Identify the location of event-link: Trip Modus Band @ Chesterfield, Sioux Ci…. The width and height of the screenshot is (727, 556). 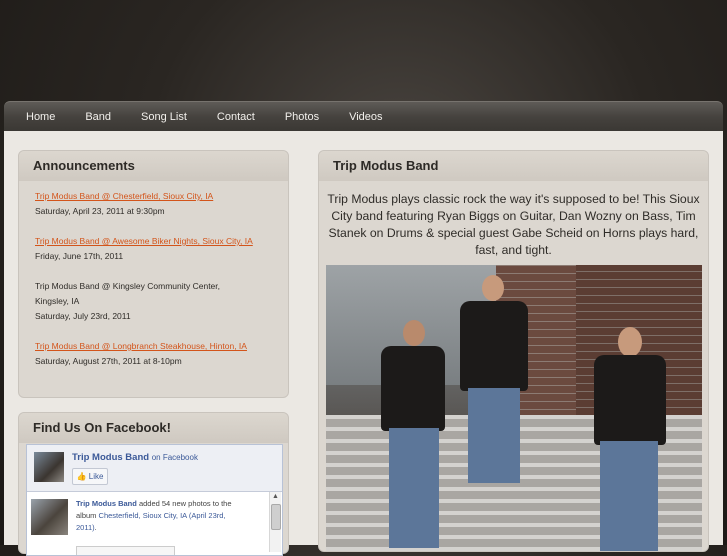
(124, 196).